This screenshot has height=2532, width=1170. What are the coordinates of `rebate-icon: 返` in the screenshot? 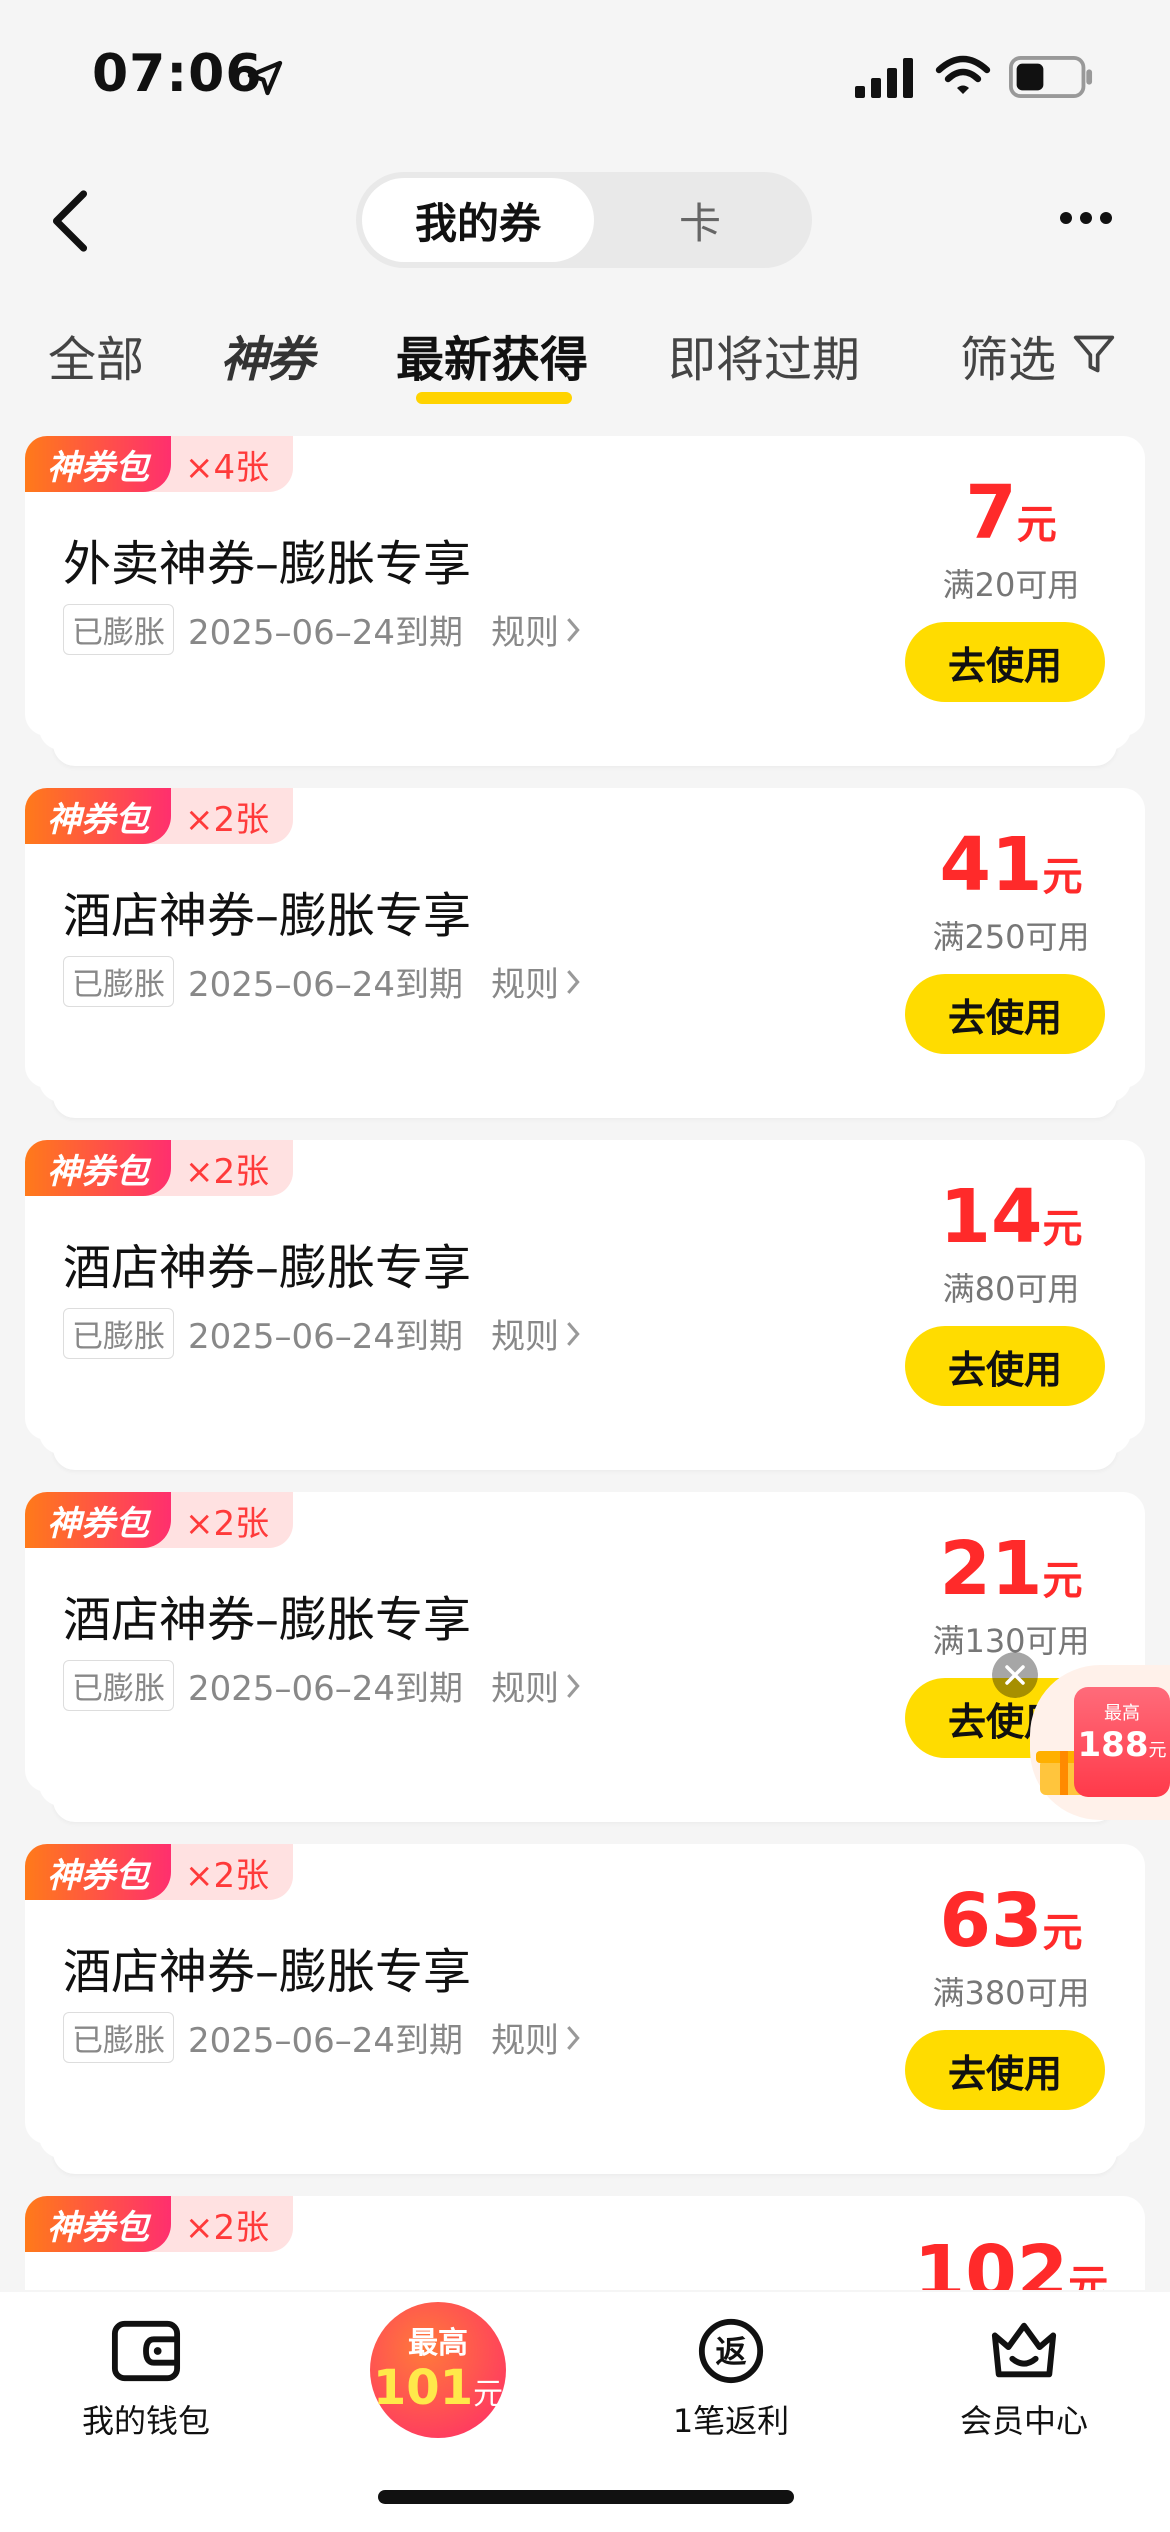 It's located at (731, 2351).